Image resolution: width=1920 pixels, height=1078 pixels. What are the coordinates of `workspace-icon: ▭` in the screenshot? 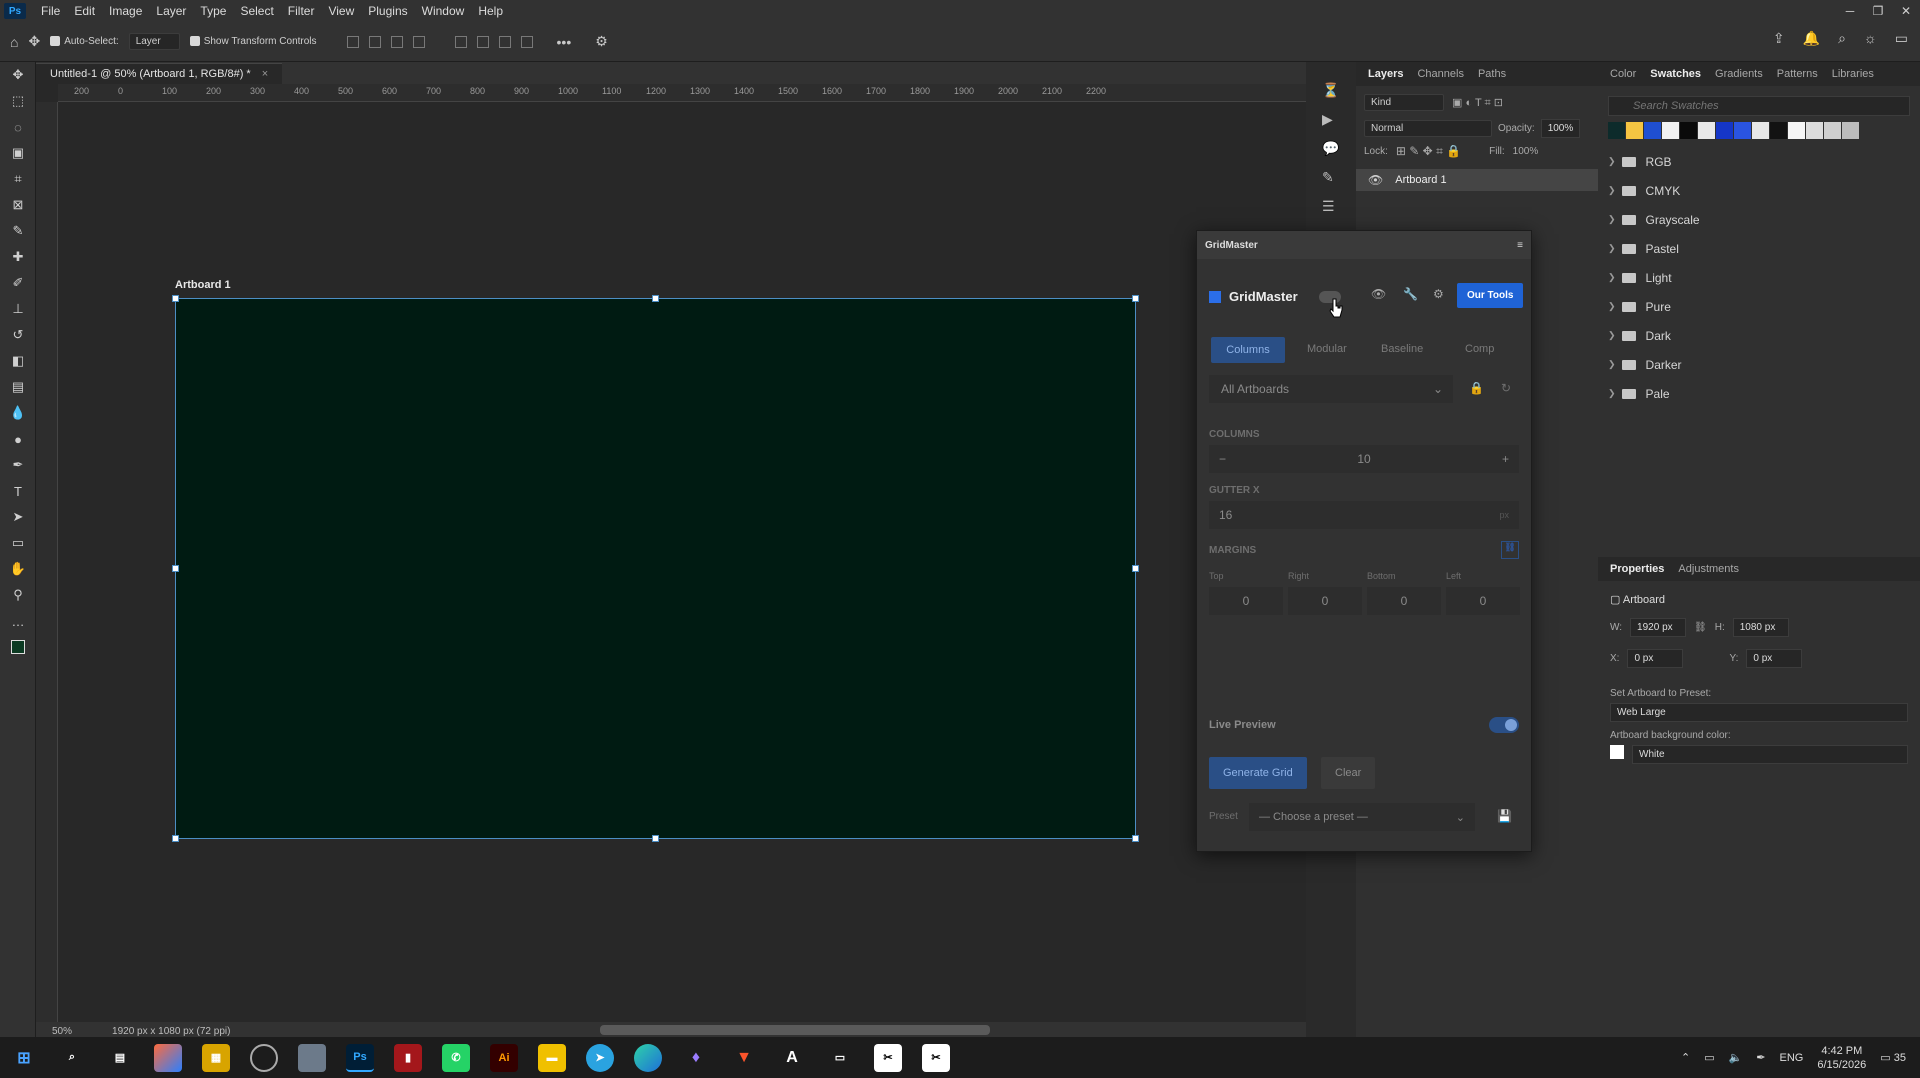 It's located at (1901, 38).